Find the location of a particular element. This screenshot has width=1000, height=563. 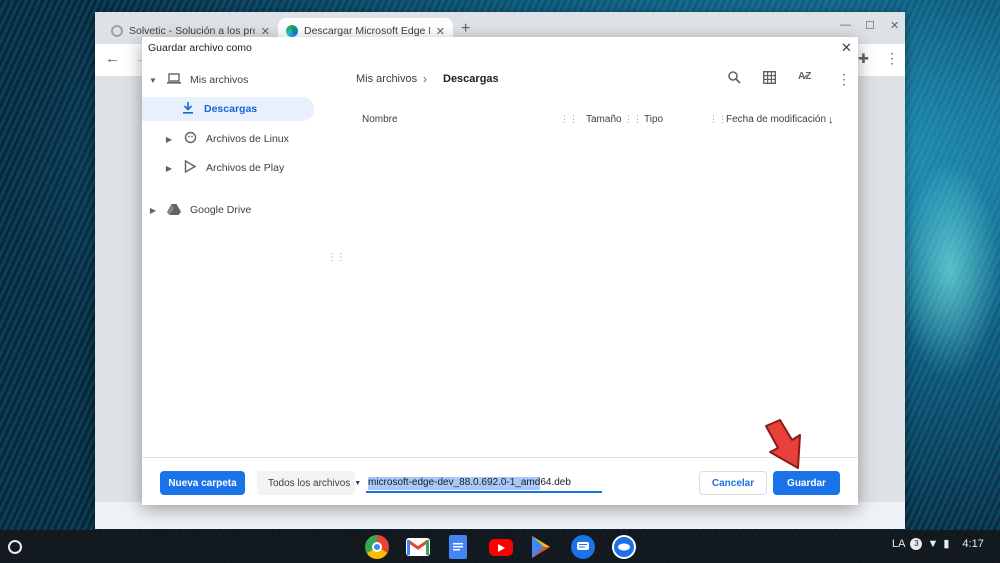

messages-icon is located at coordinates (583, 547).